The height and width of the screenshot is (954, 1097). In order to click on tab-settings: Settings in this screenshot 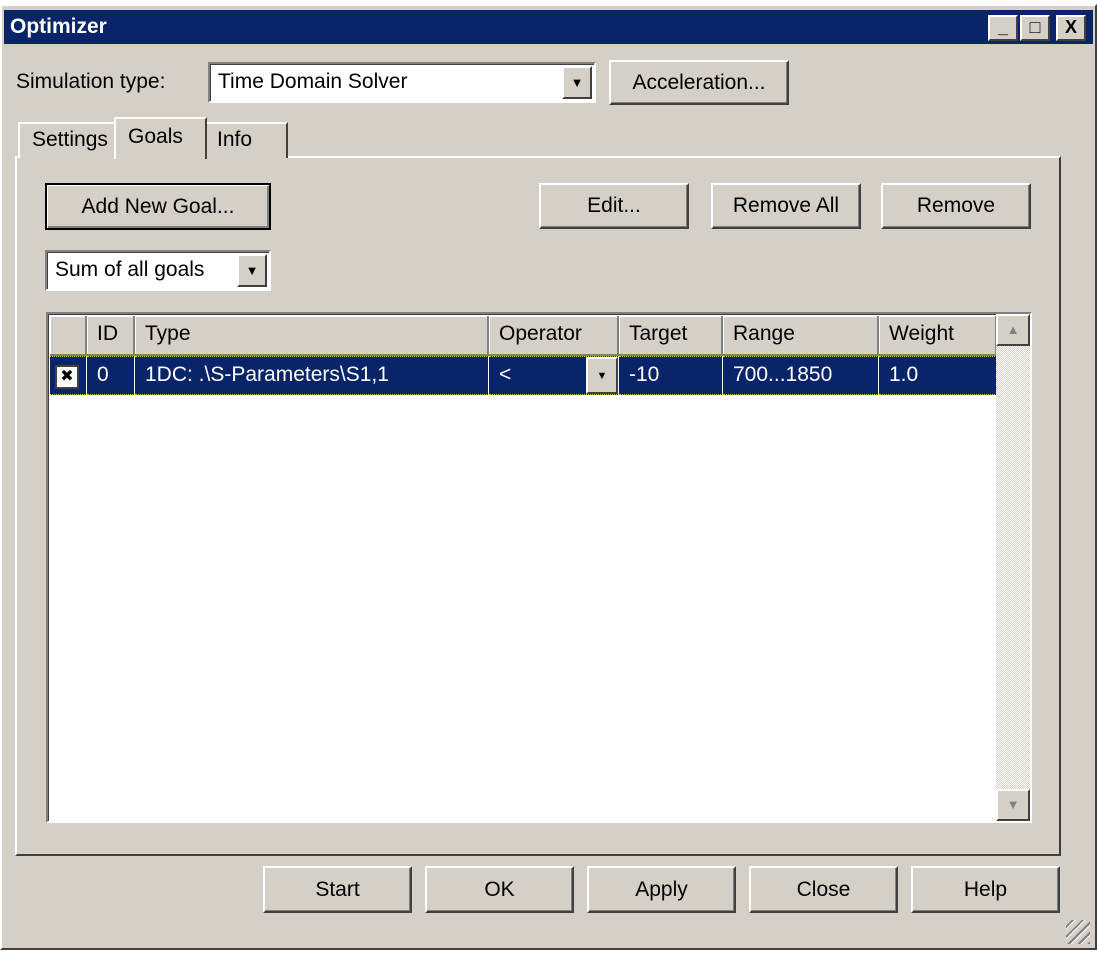, I will do `click(67, 140)`.